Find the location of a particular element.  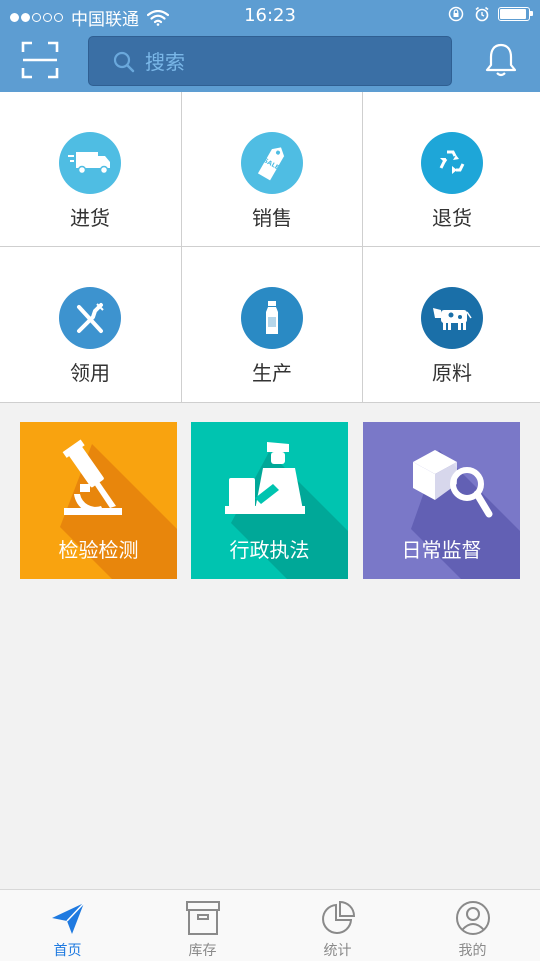

fork-knife-icon is located at coordinates (90, 318).